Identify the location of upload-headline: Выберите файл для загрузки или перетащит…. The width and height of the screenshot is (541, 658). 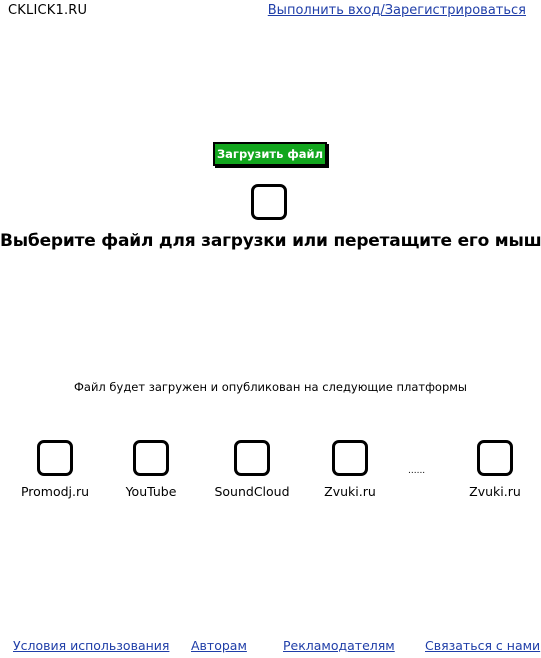
(270, 241).